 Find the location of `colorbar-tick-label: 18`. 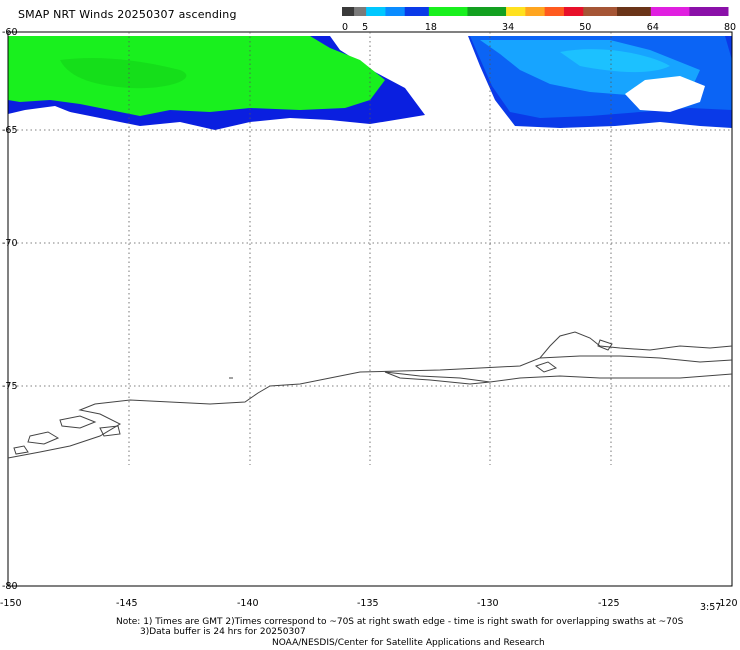

colorbar-tick-label: 18 is located at coordinates (431, 27).